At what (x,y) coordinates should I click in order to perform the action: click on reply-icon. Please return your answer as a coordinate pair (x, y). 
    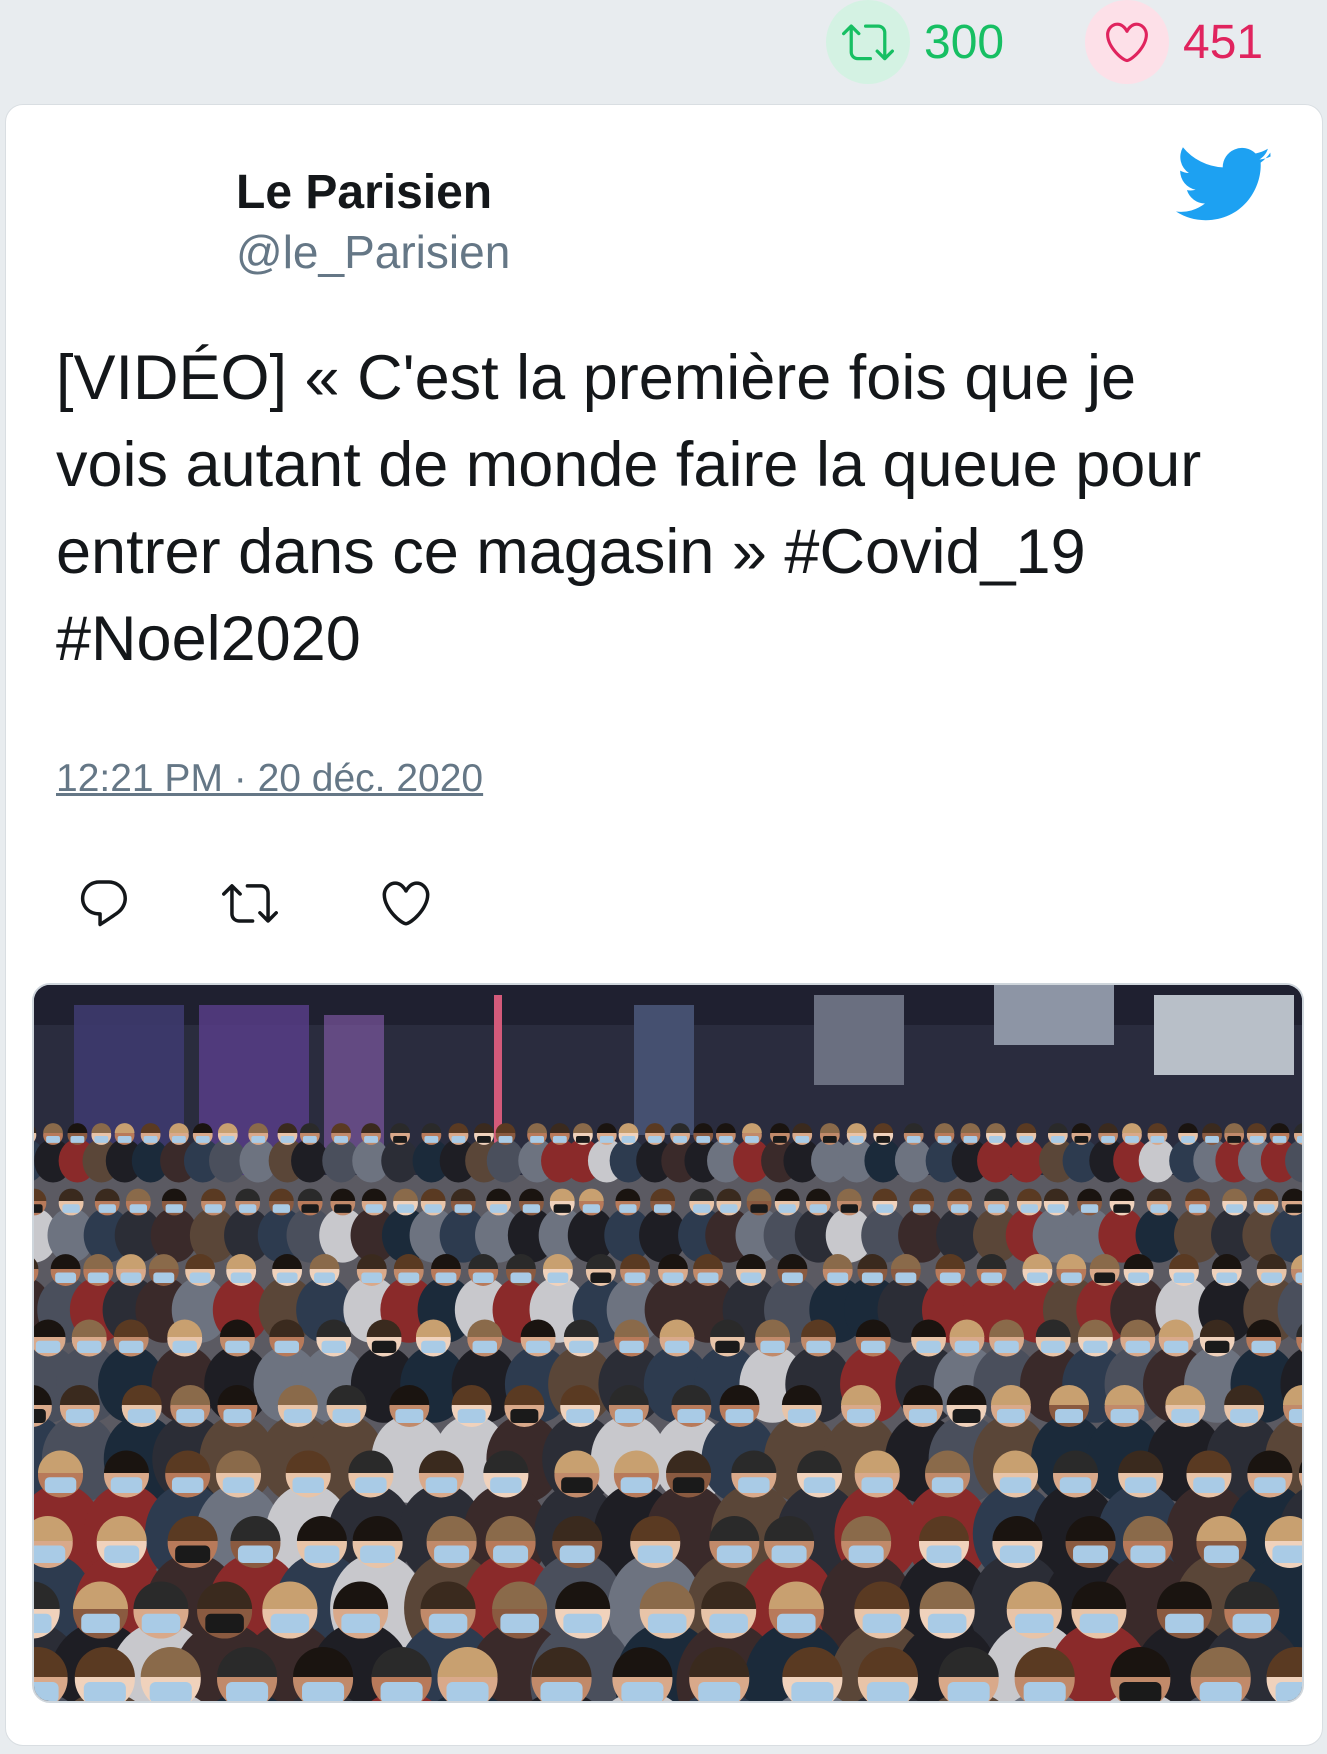
    Looking at the image, I should click on (104, 903).